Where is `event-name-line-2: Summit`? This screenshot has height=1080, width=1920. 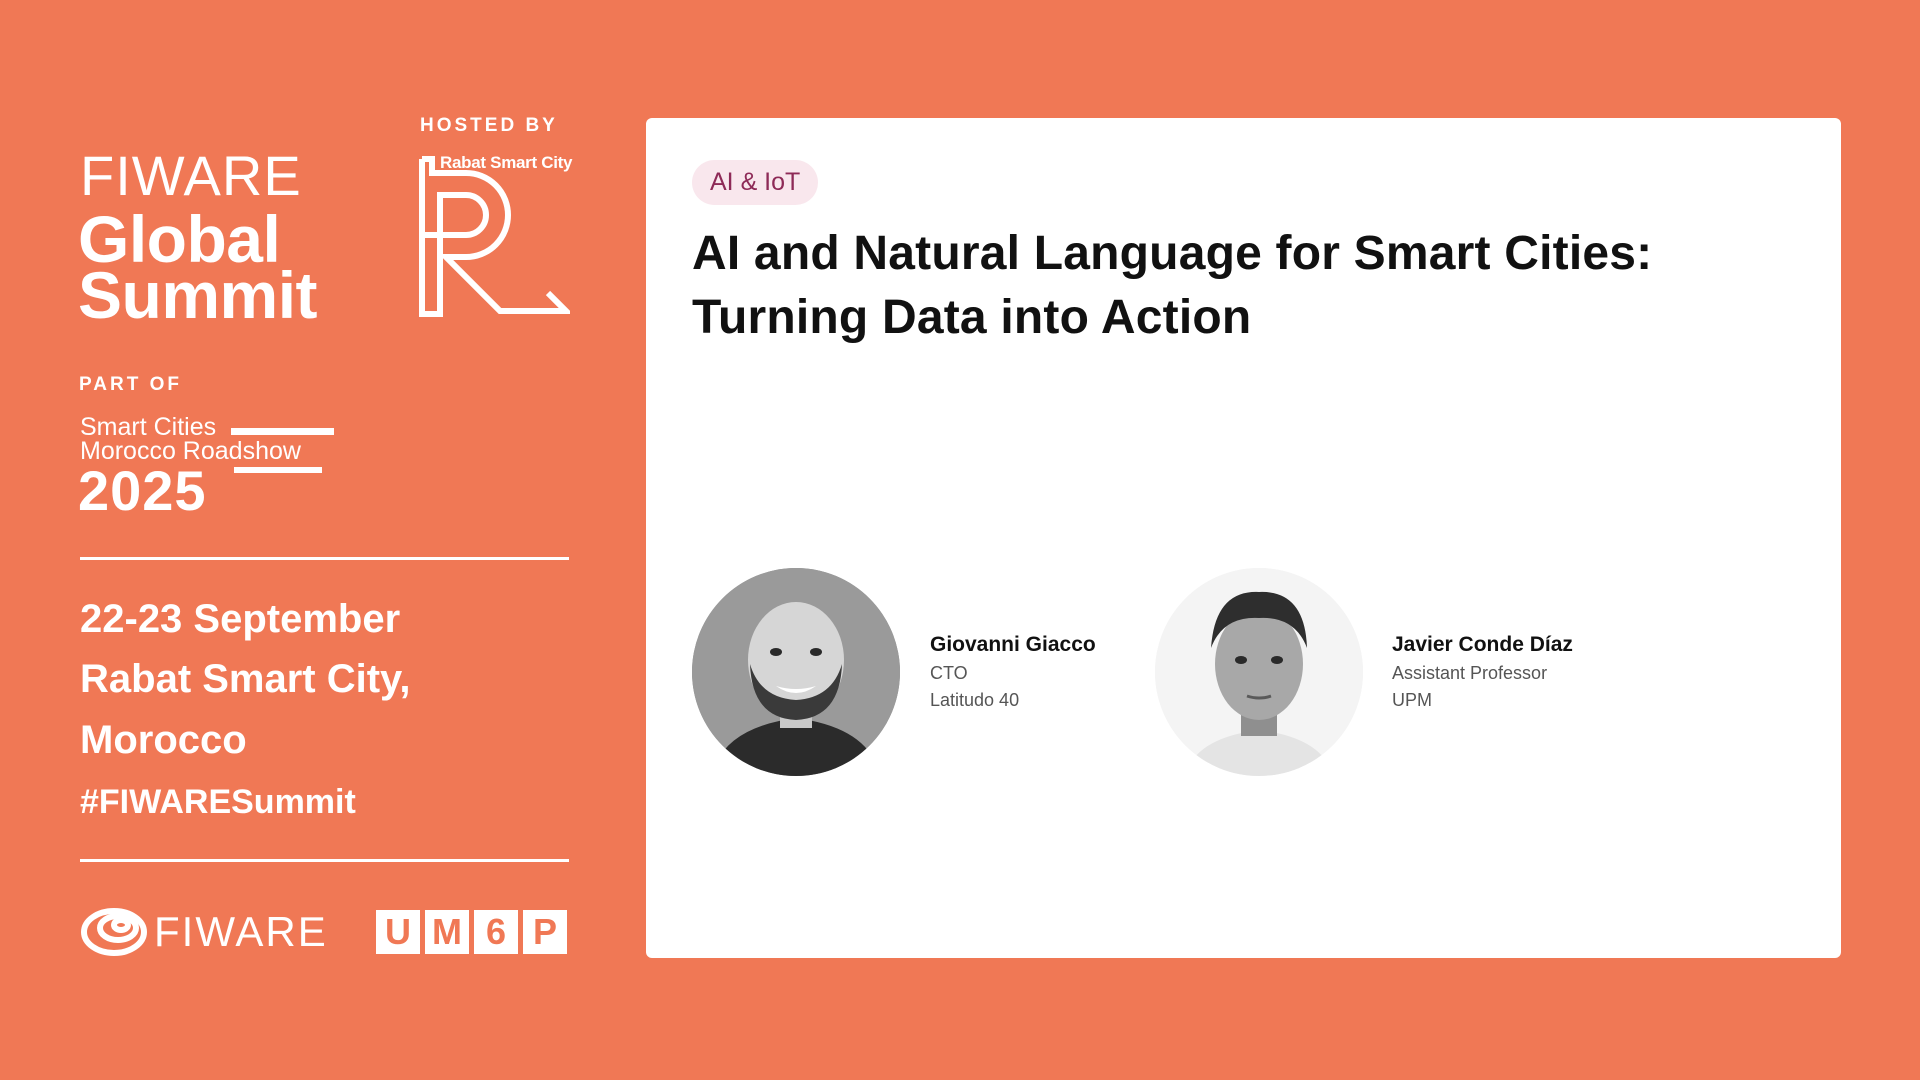
event-name-line-2: Summit is located at coordinates (198, 295).